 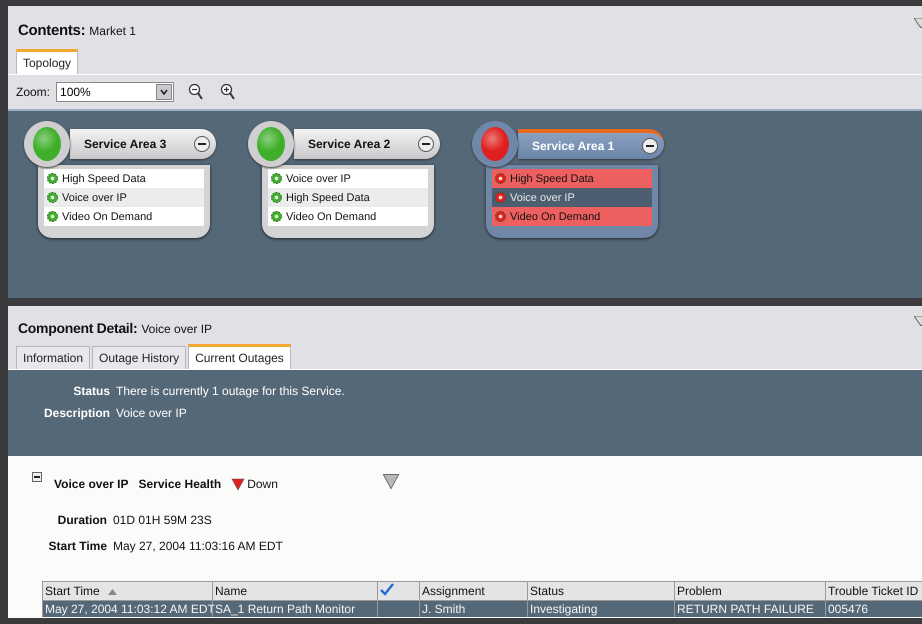 I want to click on field-value: 01D 01H 59M 23S, so click(x=162, y=520).